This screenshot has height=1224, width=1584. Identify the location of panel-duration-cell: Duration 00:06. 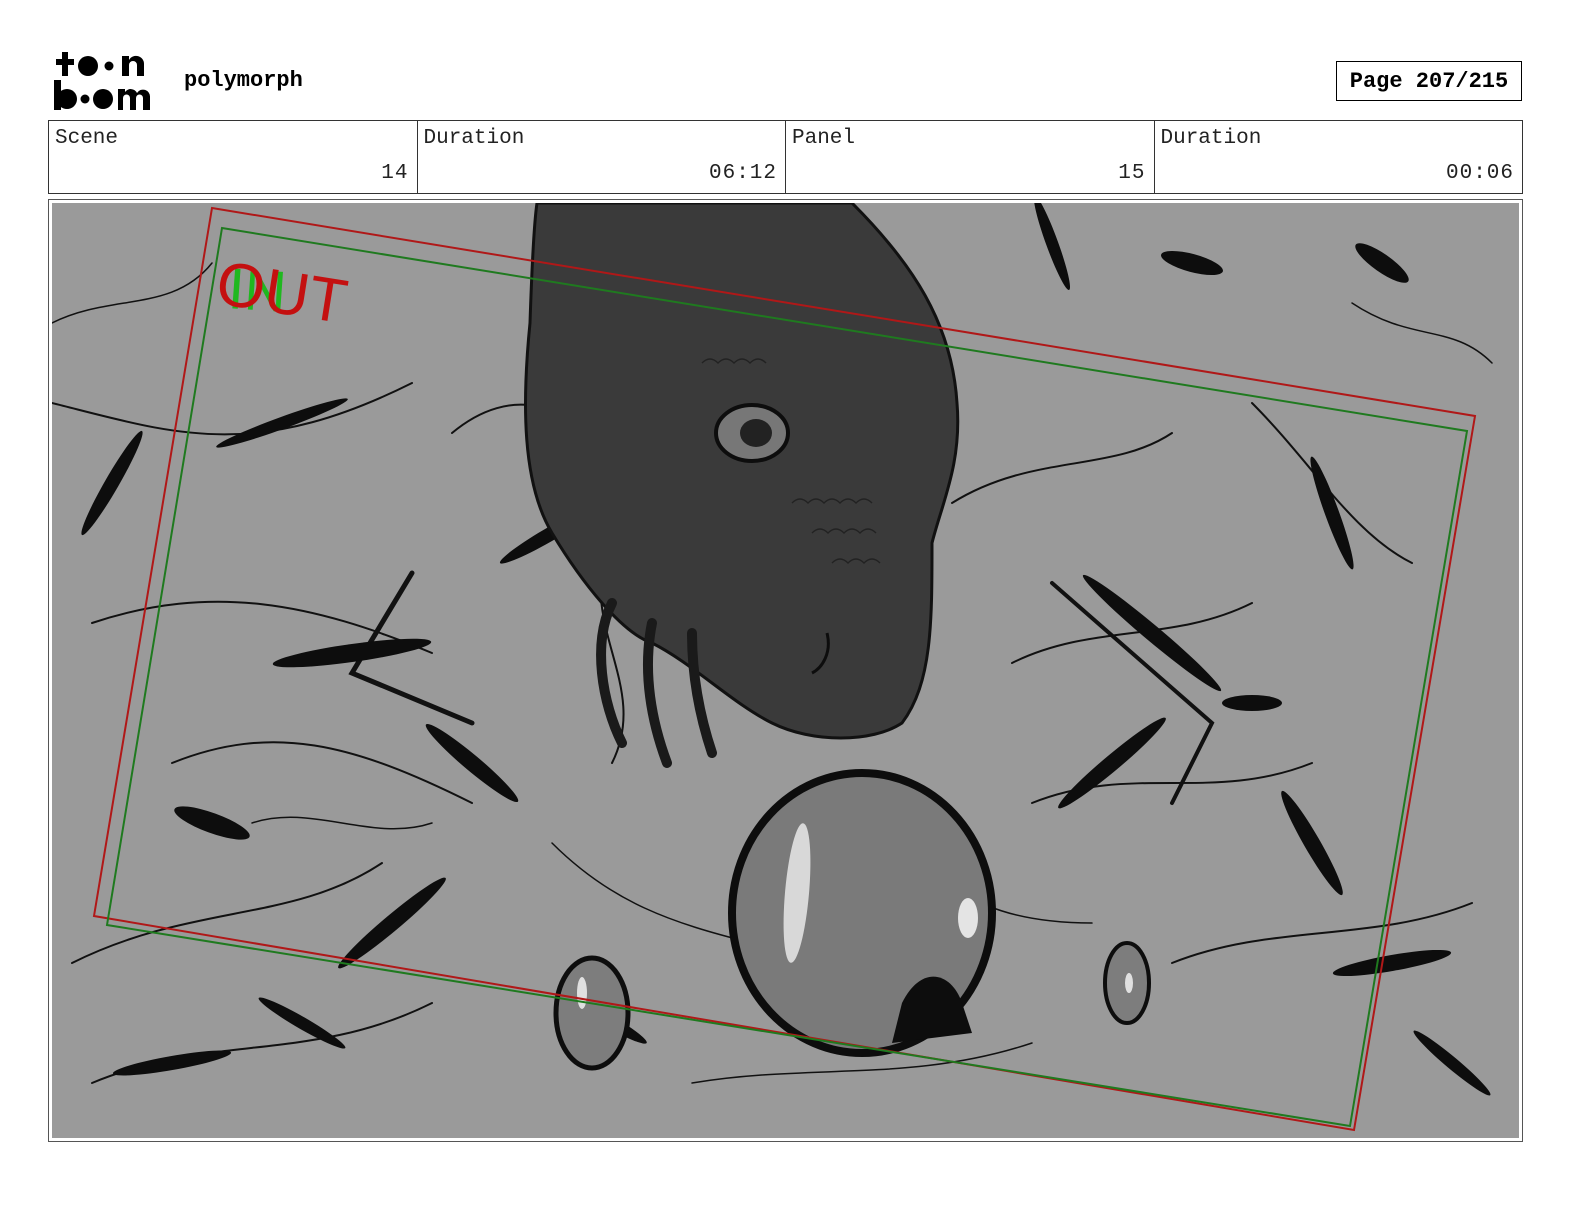
(1339, 157).